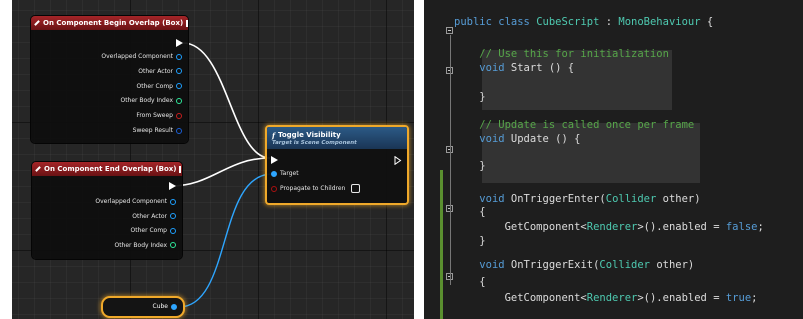 Image resolution: width=803 pixels, height=319 pixels. Describe the element at coordinates (552, 265) in the screenshot. I see `code-token: OnTriggerExit(` at that location.